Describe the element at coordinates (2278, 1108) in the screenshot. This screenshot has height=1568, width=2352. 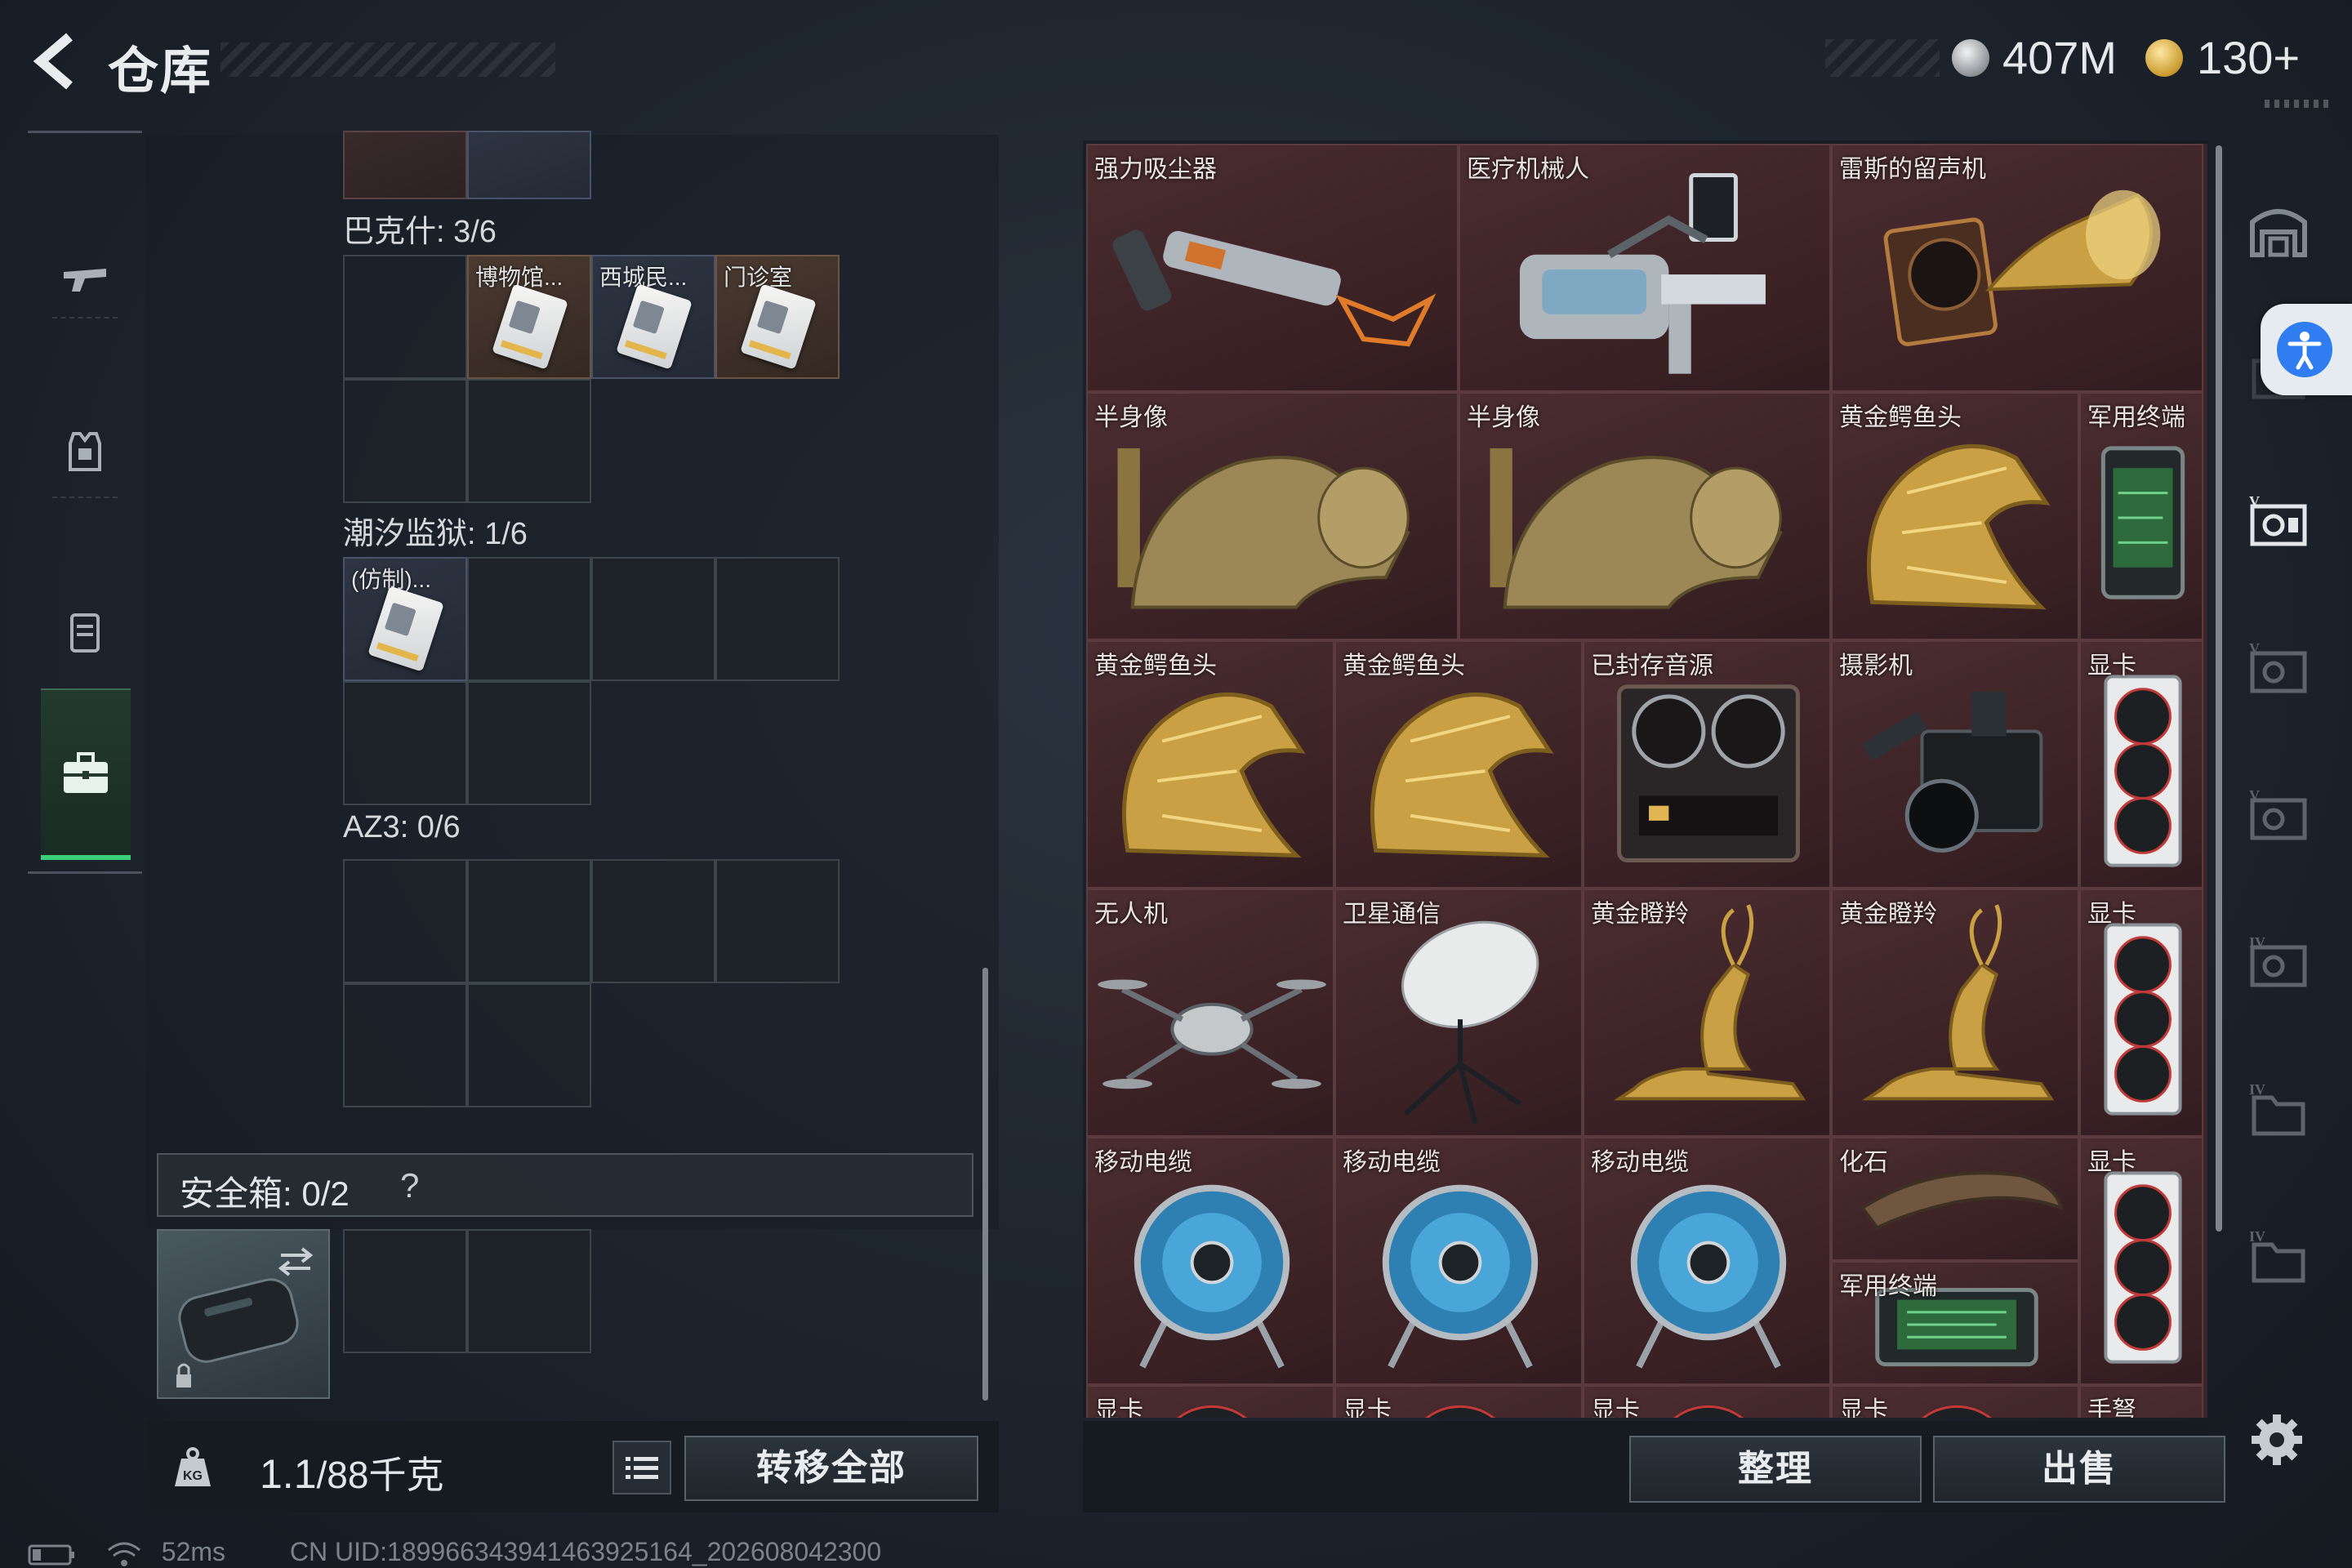
I see `filter-tier-1: IV` at that location.